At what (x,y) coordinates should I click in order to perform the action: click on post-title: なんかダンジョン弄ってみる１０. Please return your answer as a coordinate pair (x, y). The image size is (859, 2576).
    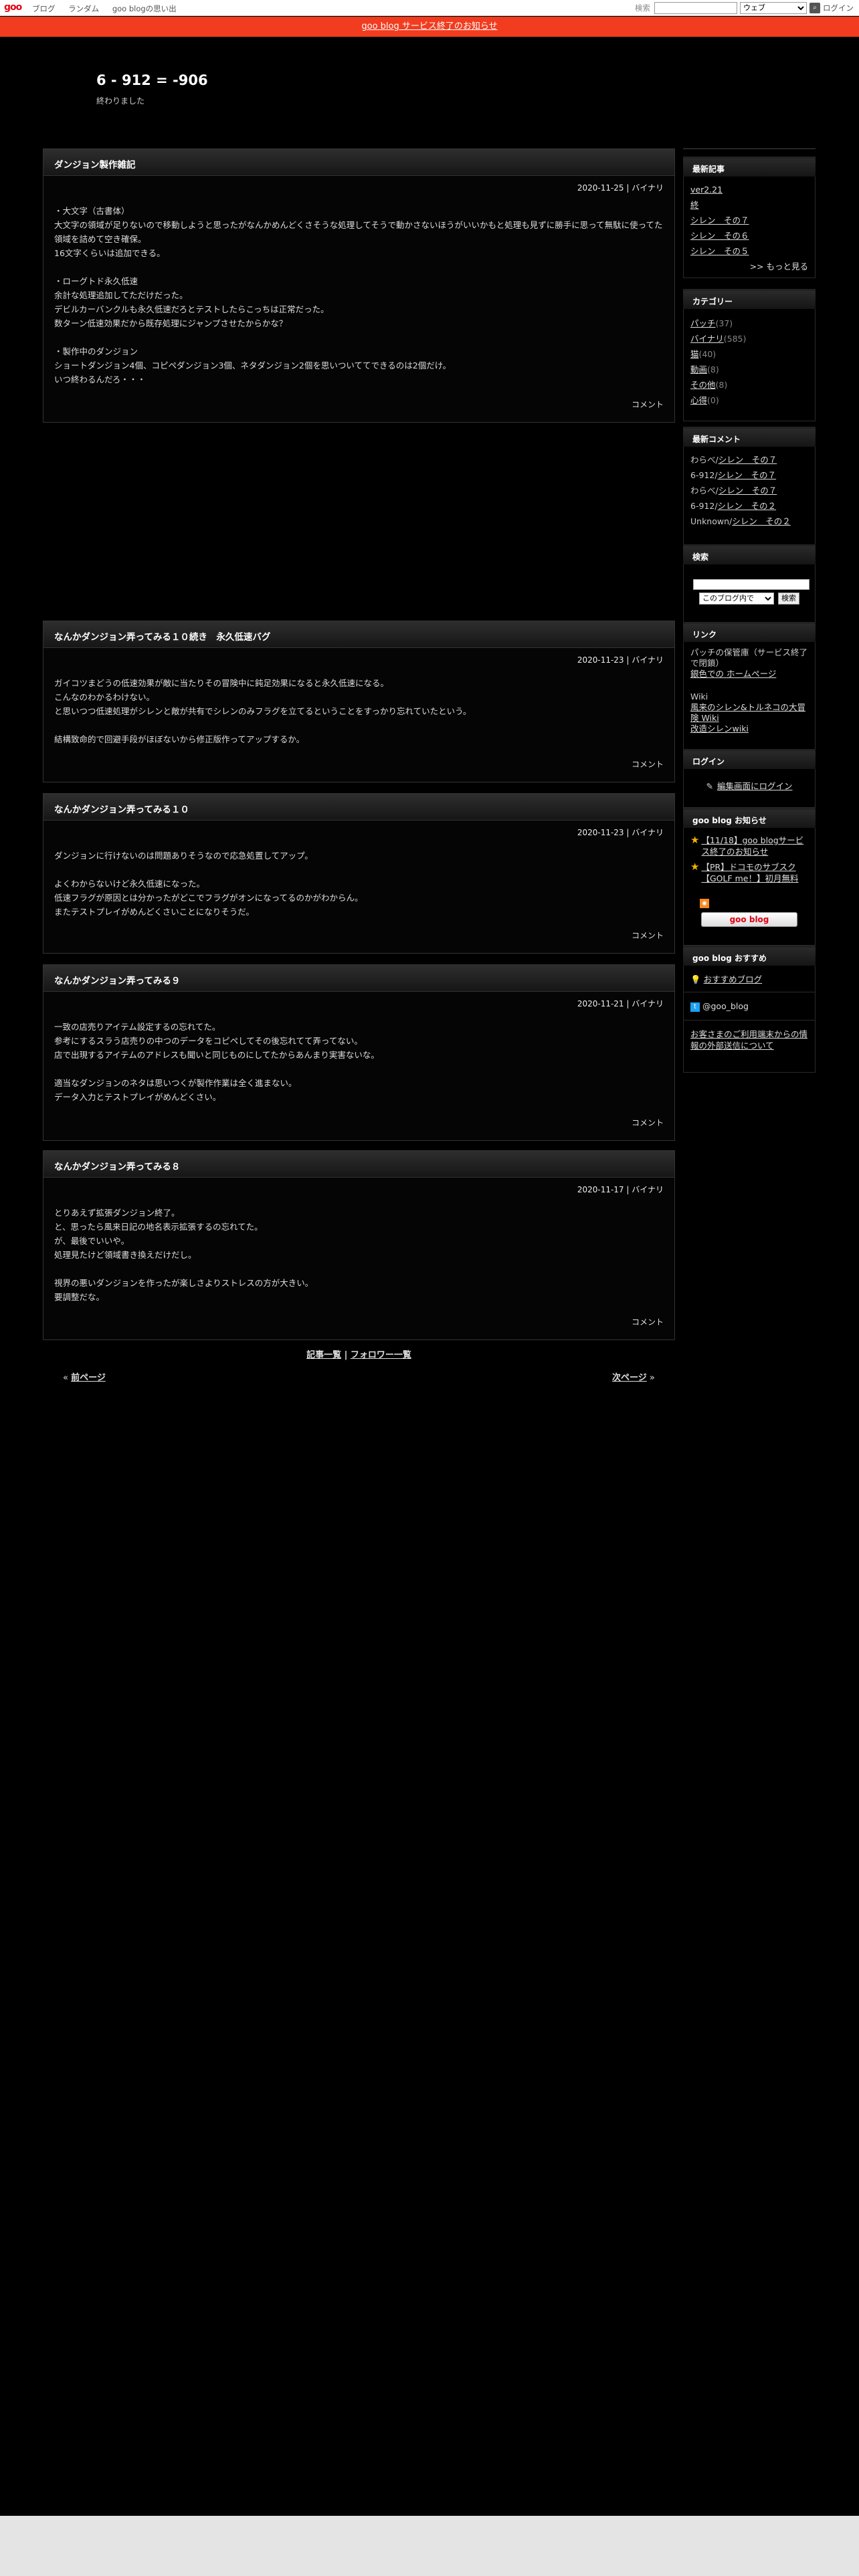
    Looking at the image, I should click on (358, 807).